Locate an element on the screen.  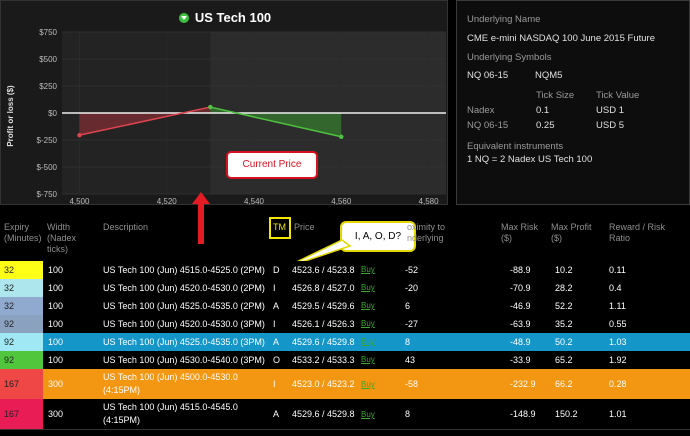
proximity-cell: 6 is located at coordinates (408, 306).